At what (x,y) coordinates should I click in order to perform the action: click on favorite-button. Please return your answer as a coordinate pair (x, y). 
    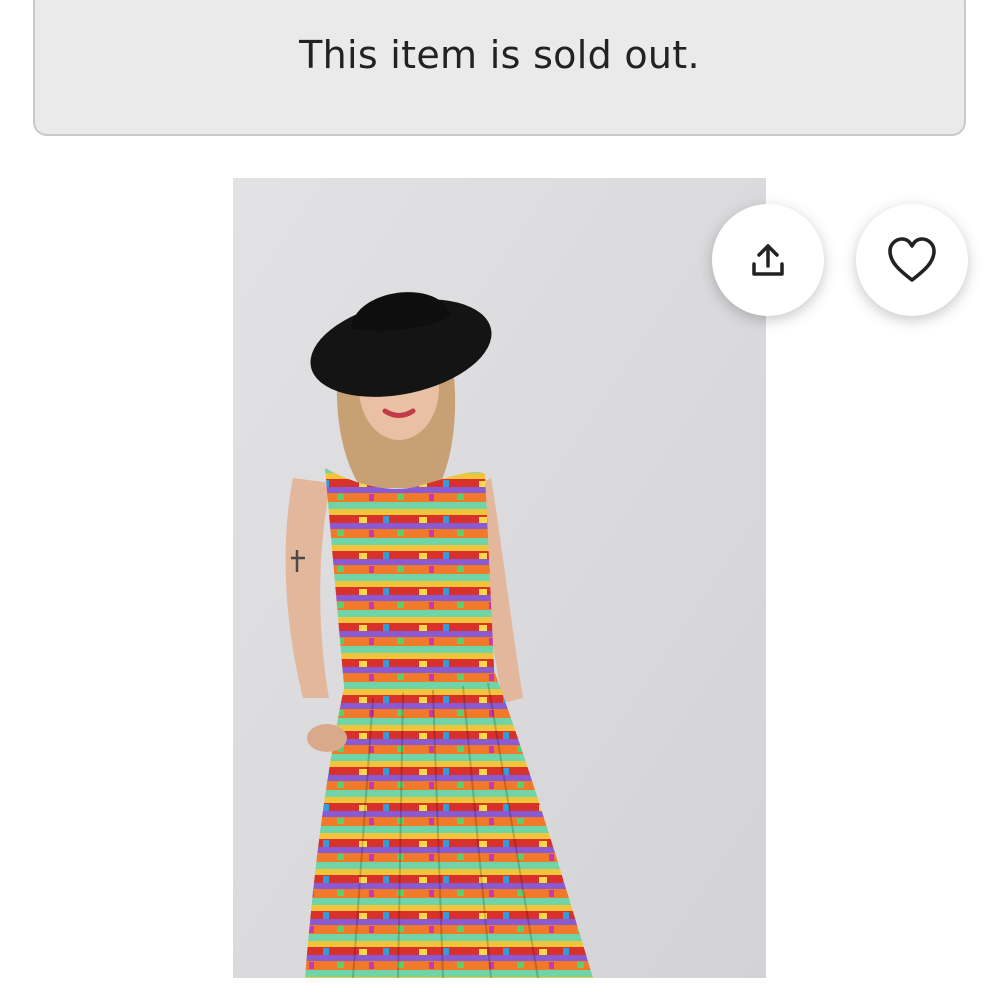
    Looking at the image, I should click on (912, 260).